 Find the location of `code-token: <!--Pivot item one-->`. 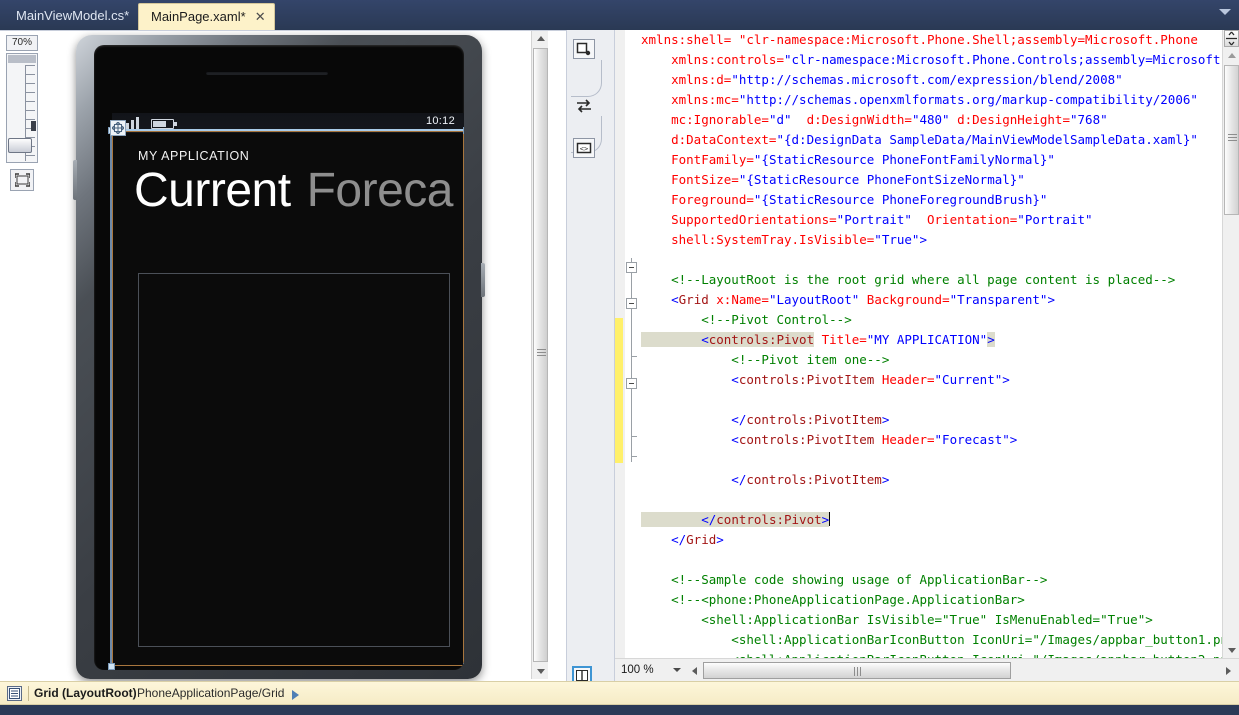

code-token: <!--Pivot item one--> is located at coordinates (765, 359).